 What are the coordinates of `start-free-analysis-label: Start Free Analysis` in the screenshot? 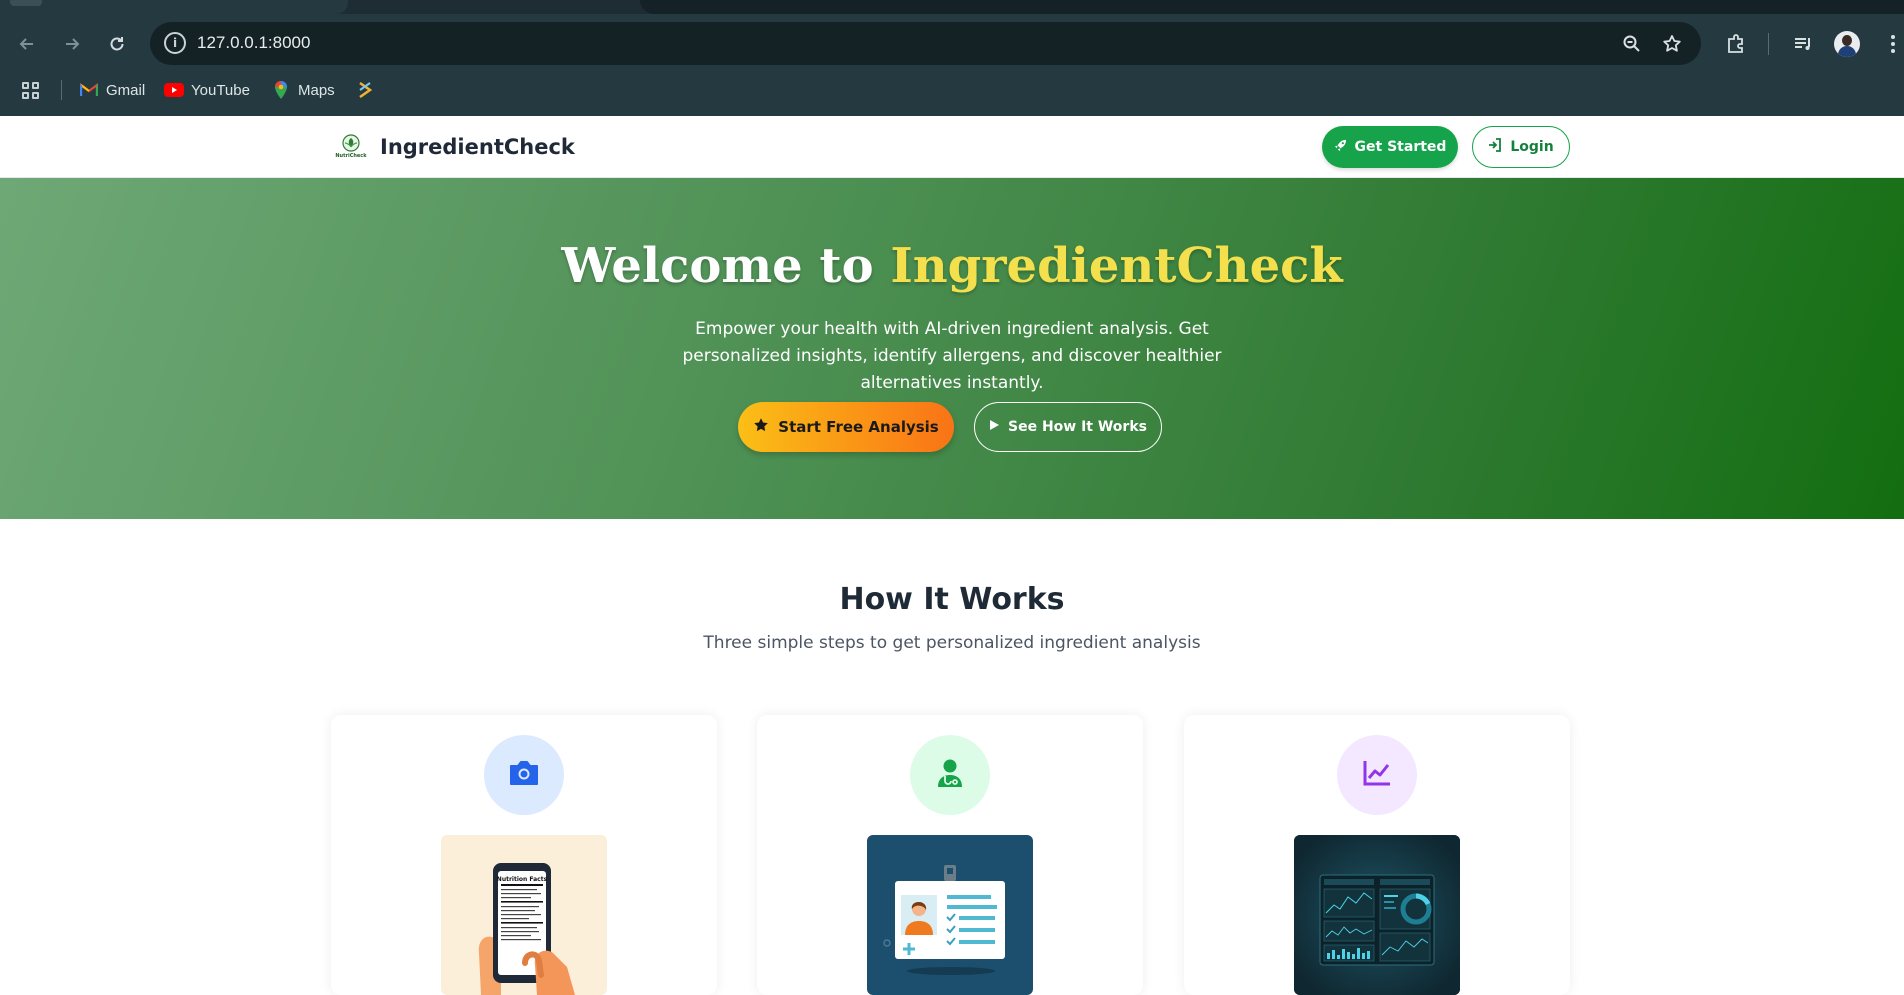 It's located at (858, 427).